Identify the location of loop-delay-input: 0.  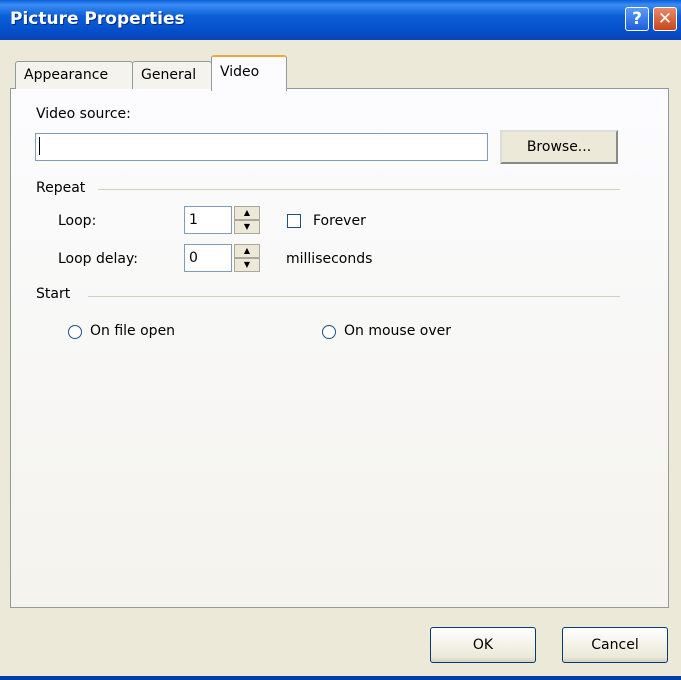
(208, 258).